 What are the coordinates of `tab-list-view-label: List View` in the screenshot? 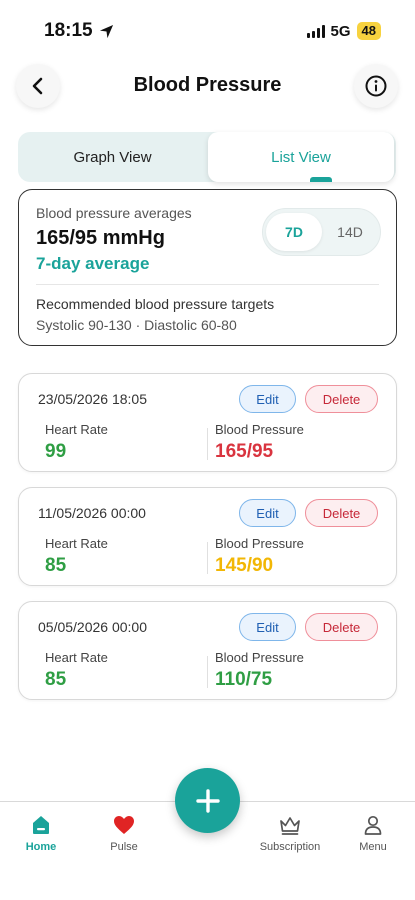 It's located at (301, 157).